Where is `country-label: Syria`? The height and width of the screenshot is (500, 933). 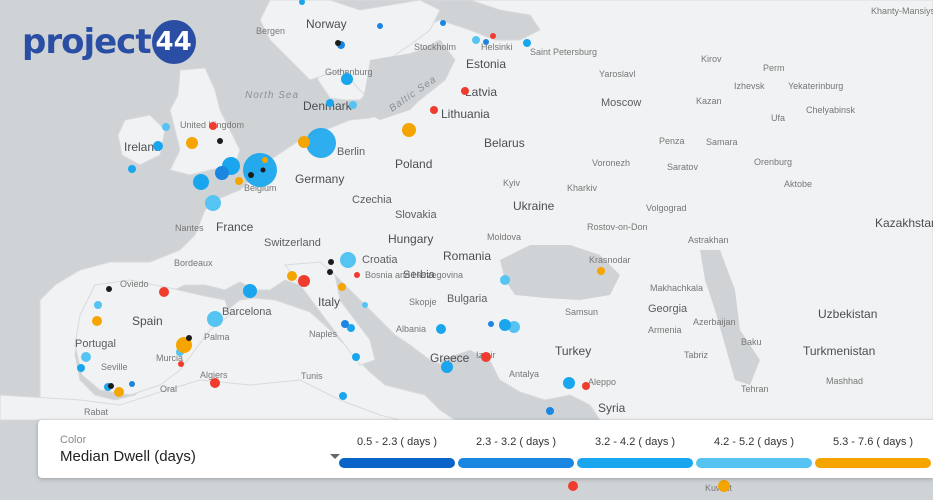
country-label: Syria is located at coordinates (612, 408).